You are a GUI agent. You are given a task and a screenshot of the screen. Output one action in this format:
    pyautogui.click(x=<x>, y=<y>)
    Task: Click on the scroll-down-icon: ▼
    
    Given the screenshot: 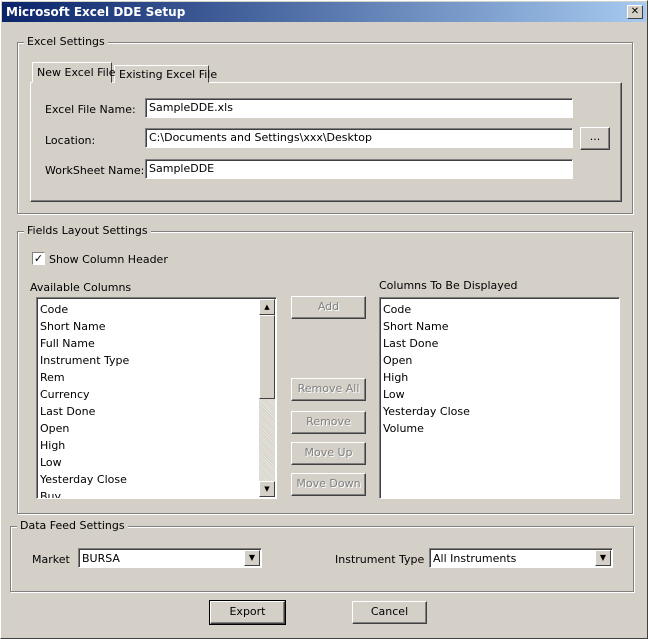 What is the action you would take?
    pyautogui.click(x=267, y=489)
    